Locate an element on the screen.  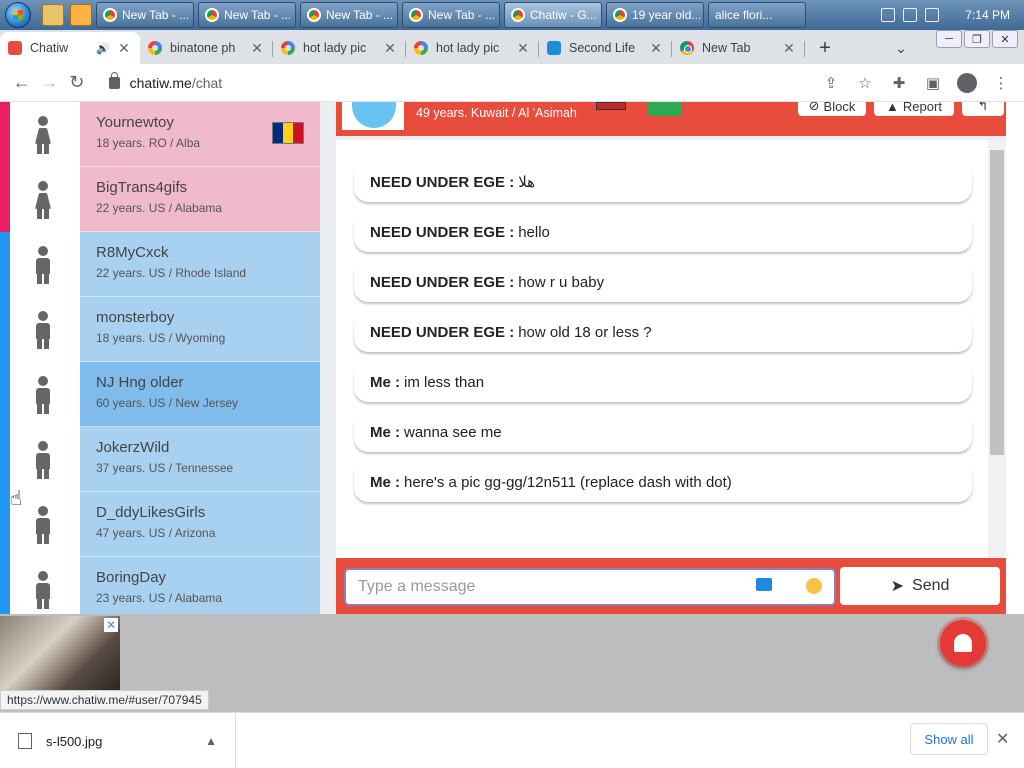
side-panel-icon: ▣ is located at coordinates (933, 83).